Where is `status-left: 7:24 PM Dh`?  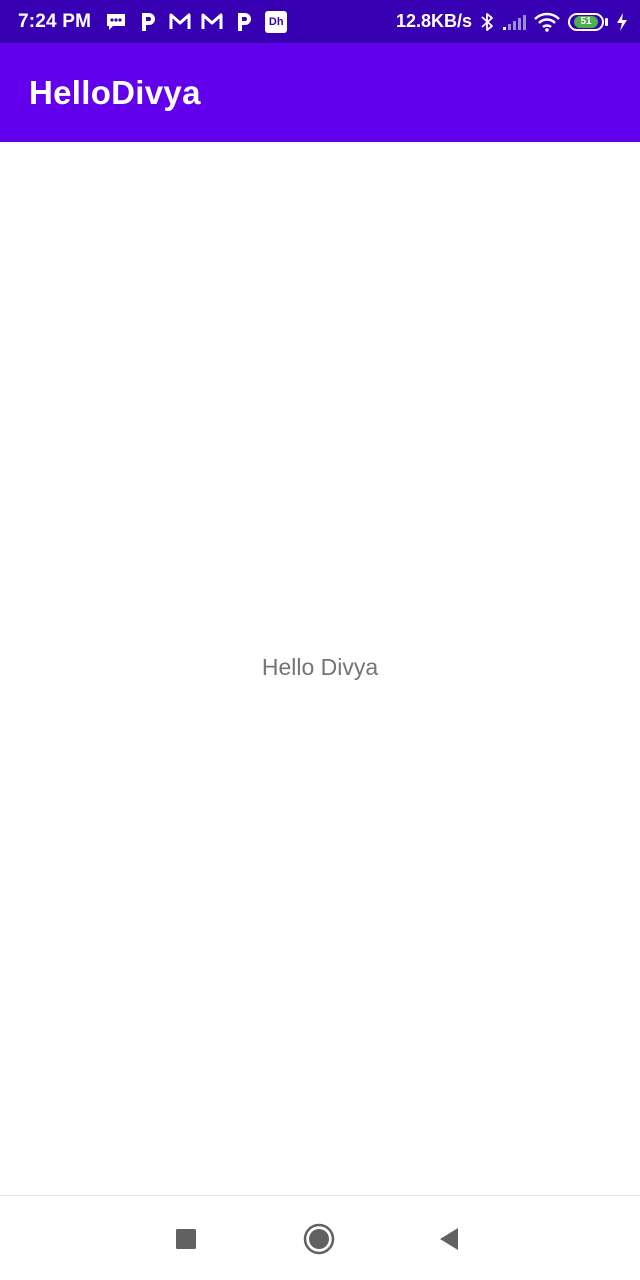 status-left: 7:24 PM Dh is located at coordinates (153, 21).